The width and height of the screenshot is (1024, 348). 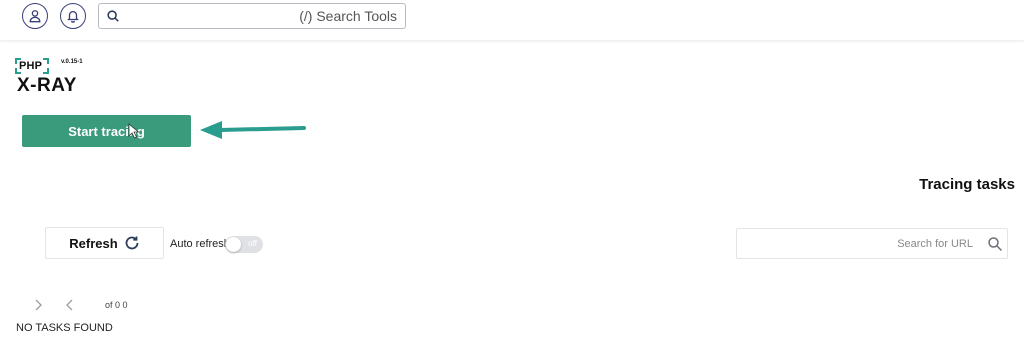 I want to click on notifications-button, so click(x=73, y=16).